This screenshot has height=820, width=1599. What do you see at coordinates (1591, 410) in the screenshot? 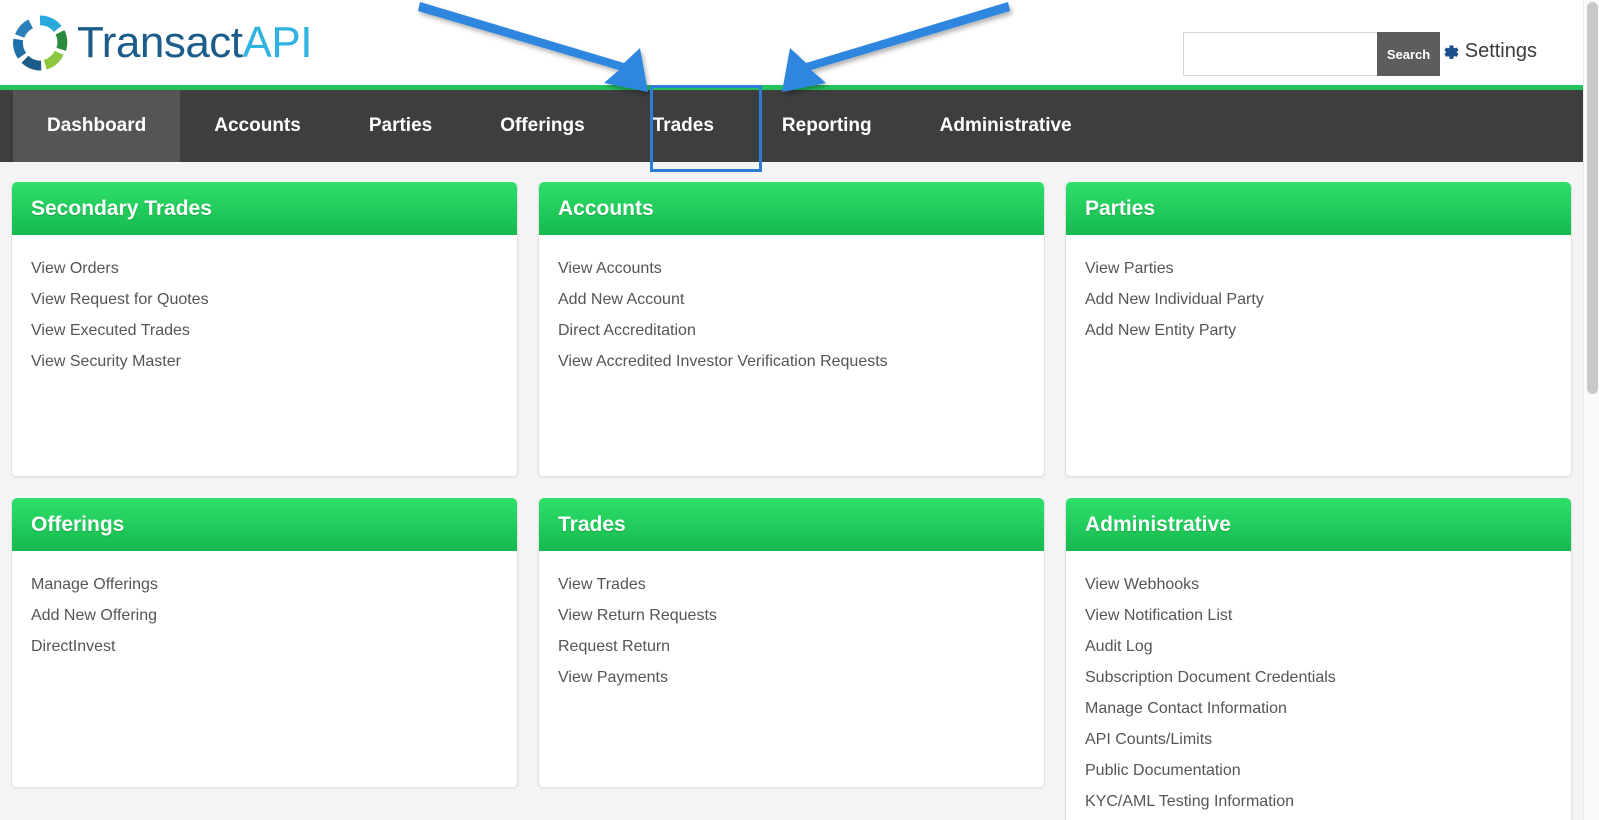
I see `vertical-scrollbar` at bounding box center [1591, 410].